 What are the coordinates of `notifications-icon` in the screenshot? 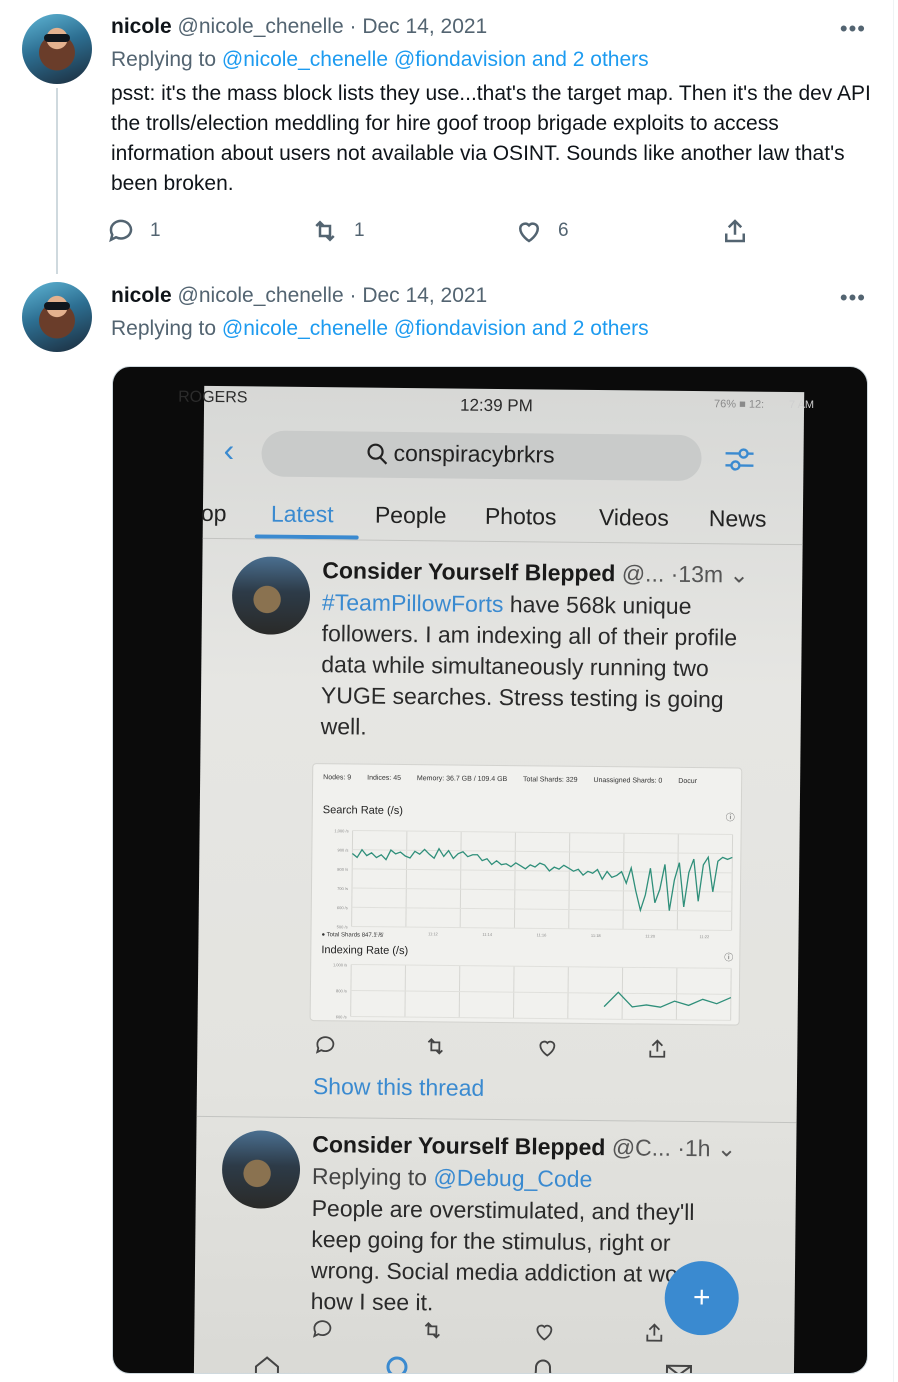 It's located at (543, 1364).